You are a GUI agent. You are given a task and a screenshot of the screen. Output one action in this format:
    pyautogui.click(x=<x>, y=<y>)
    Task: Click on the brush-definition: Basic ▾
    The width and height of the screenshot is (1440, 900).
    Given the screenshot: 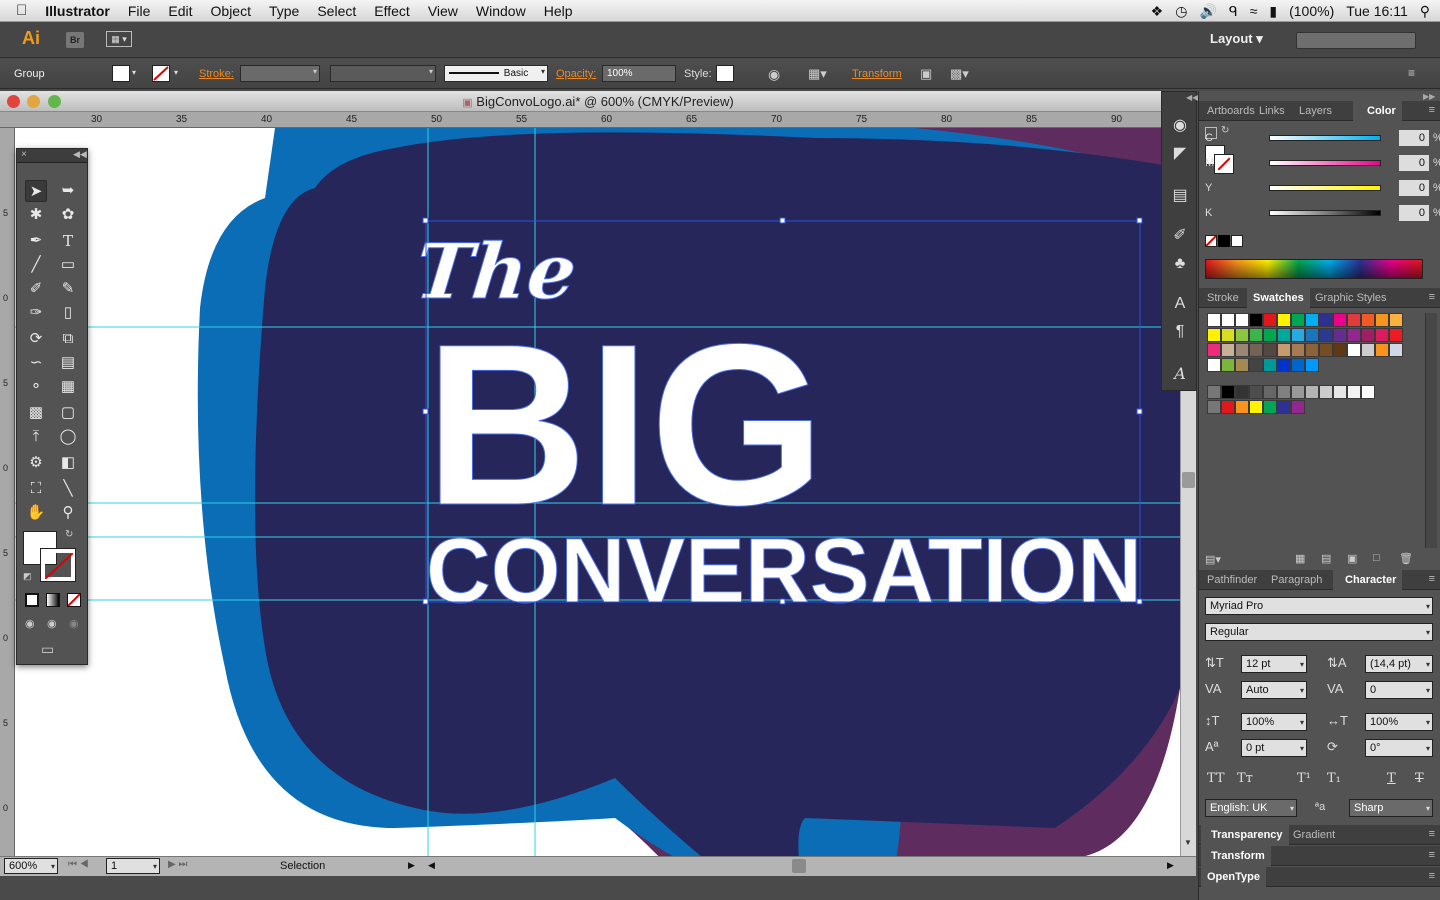 What is the action you would take?
    pyautogui.click(x=496, y=73)
    